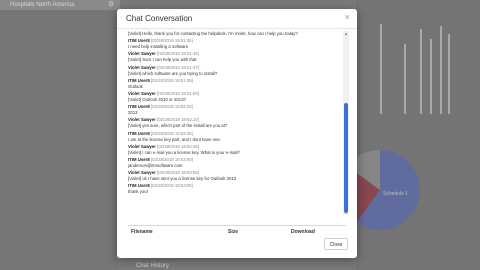 The height and width of the screenshot is (270, 480). Describe the element at coordinates (237, 19) in the screenshot. I see `modal-header: Chat Conversation ×` at that location.